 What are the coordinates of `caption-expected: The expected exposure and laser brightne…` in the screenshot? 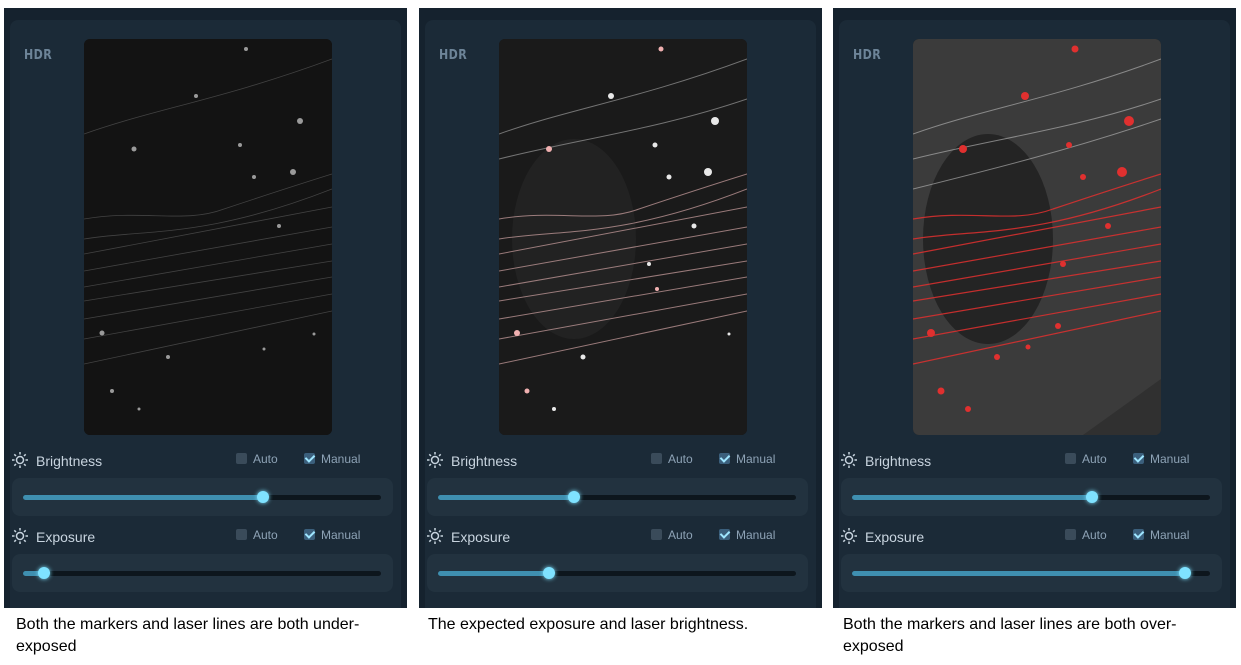 It's located at (588, 624).